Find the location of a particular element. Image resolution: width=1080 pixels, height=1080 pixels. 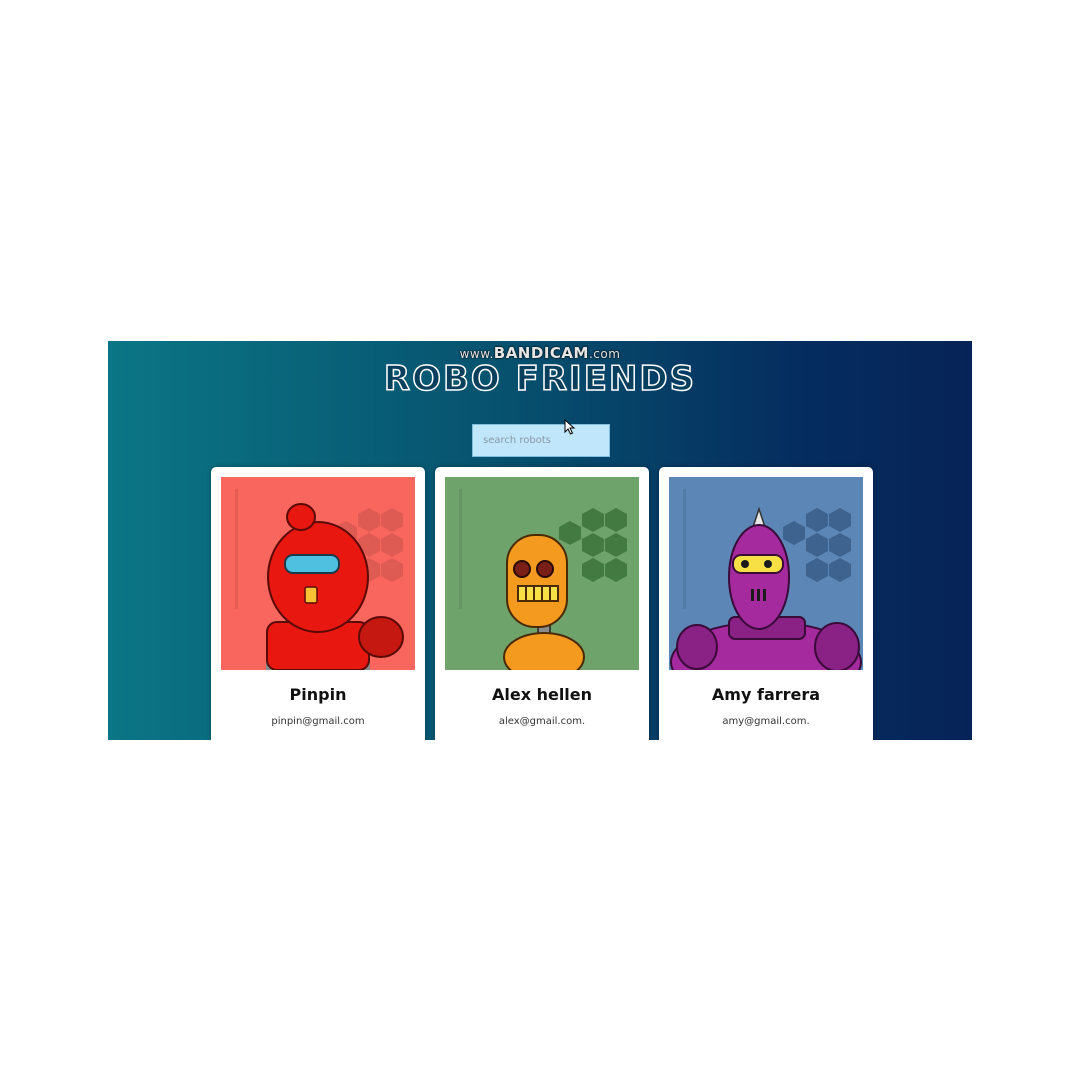

page-title: ROBO FRIENDS is located at coordinates (540, 379).